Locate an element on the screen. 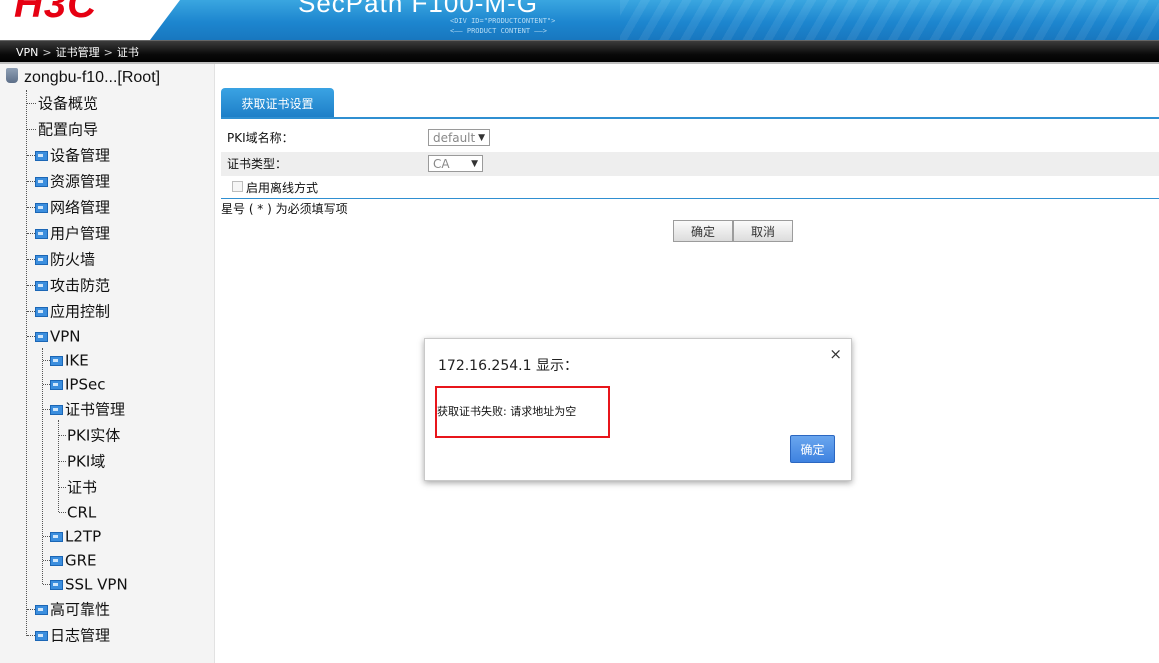 This screenshot has width=1159, height=663. sidebar-item-label: 证书管理 is located at coordinates (95, 409).